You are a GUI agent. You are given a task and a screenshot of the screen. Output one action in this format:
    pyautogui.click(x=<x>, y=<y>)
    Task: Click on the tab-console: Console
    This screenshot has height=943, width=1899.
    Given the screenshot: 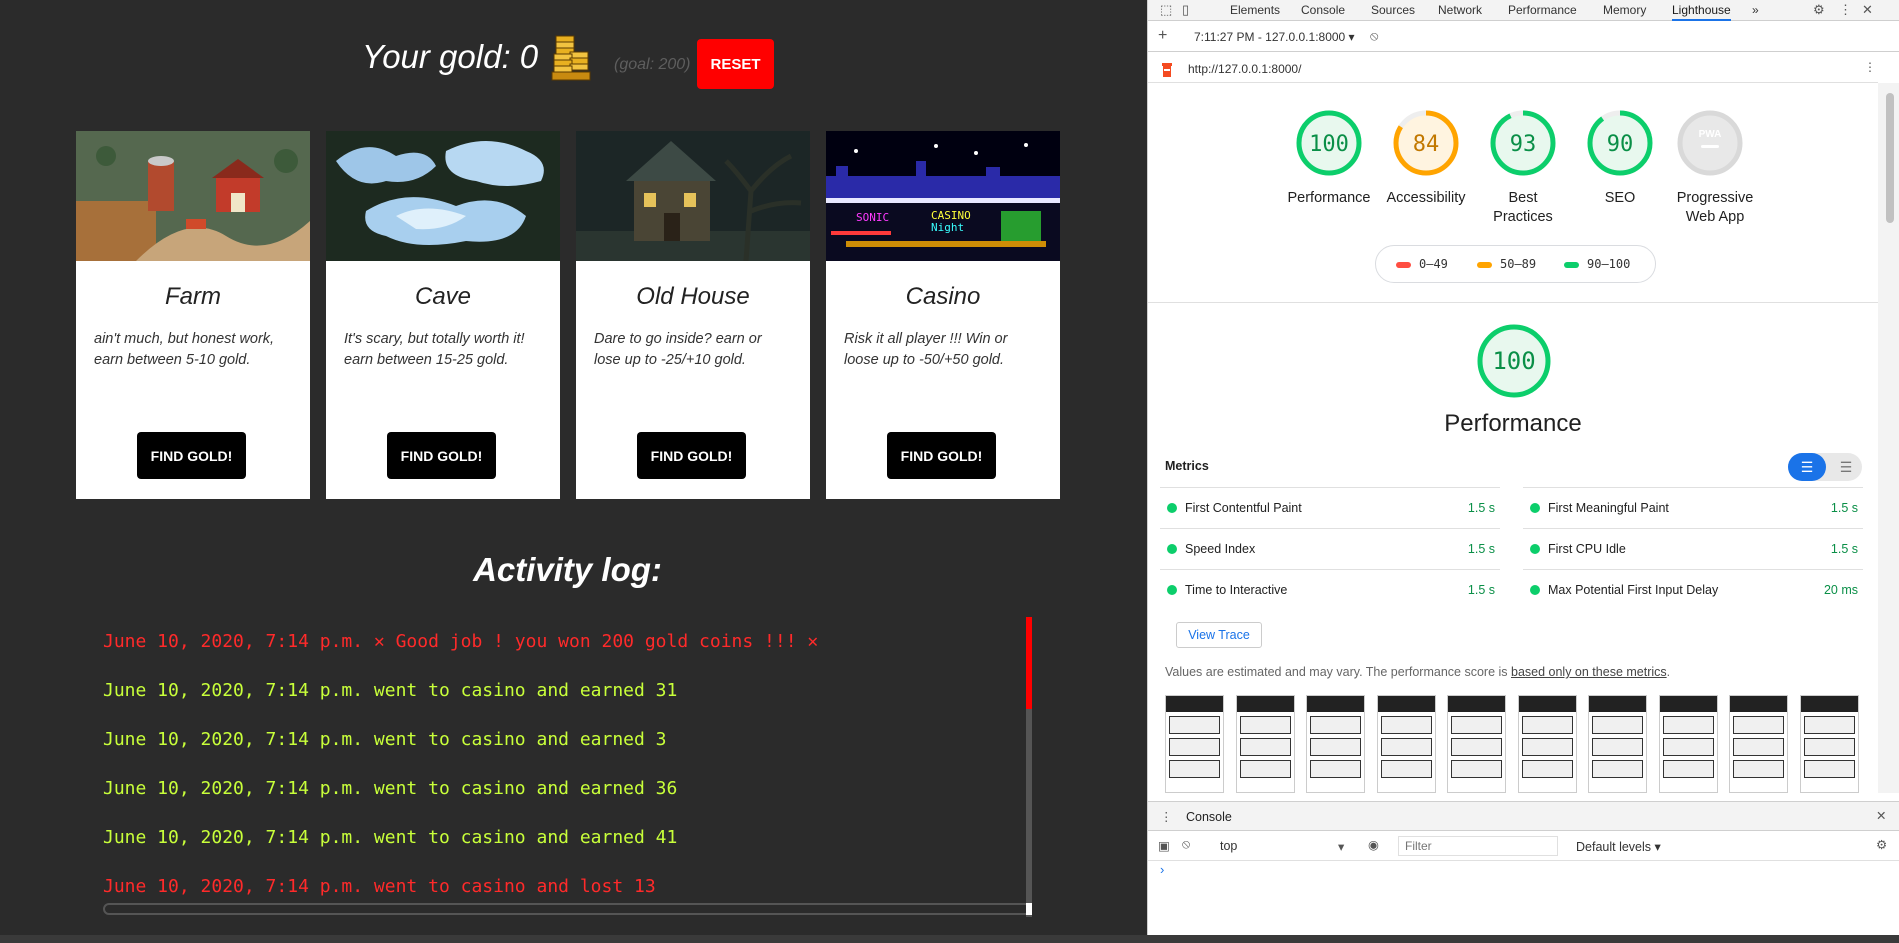 What is the action you would take?
    pyautogui.click(x=1323, y=10)
    